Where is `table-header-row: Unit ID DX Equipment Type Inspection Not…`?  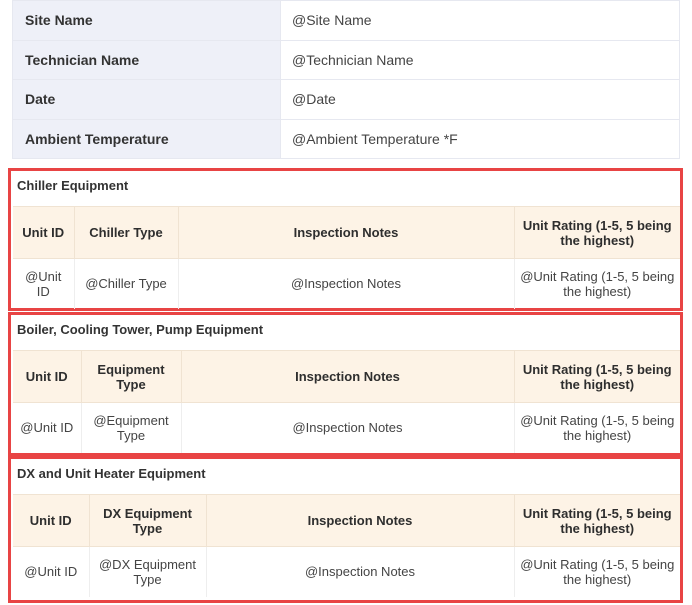 table-header-row: Unit ID DX Equipment Type Inspection Not… is located at coordinates (346, 520).